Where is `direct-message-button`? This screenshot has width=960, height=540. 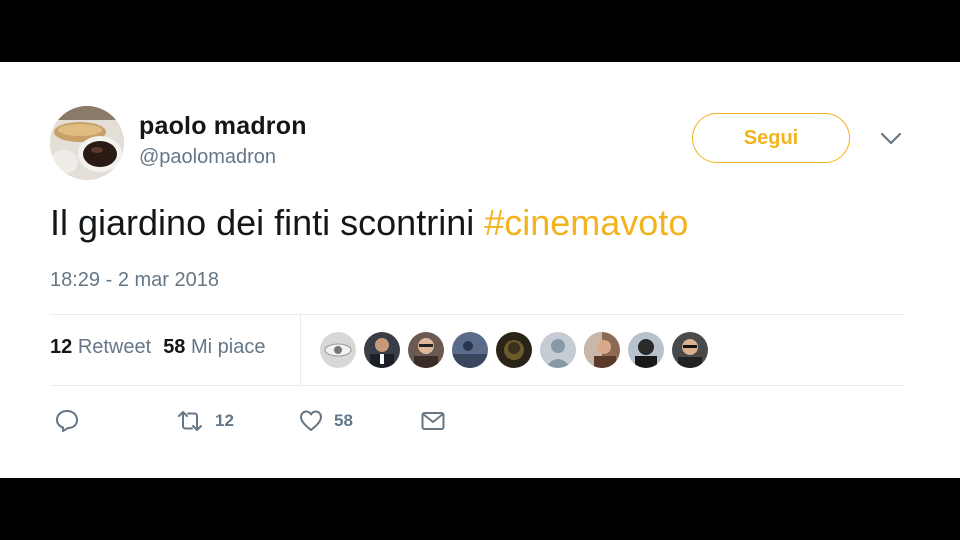 direct-message-button is located at coordinates (433, 421).